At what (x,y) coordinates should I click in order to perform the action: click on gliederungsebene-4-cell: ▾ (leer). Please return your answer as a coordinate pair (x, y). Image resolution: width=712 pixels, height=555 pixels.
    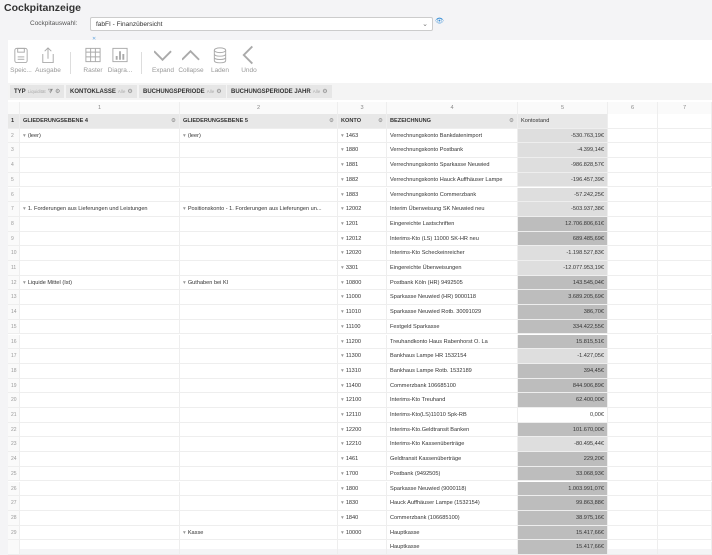
    Looking at the image, I should click on (100, 135).